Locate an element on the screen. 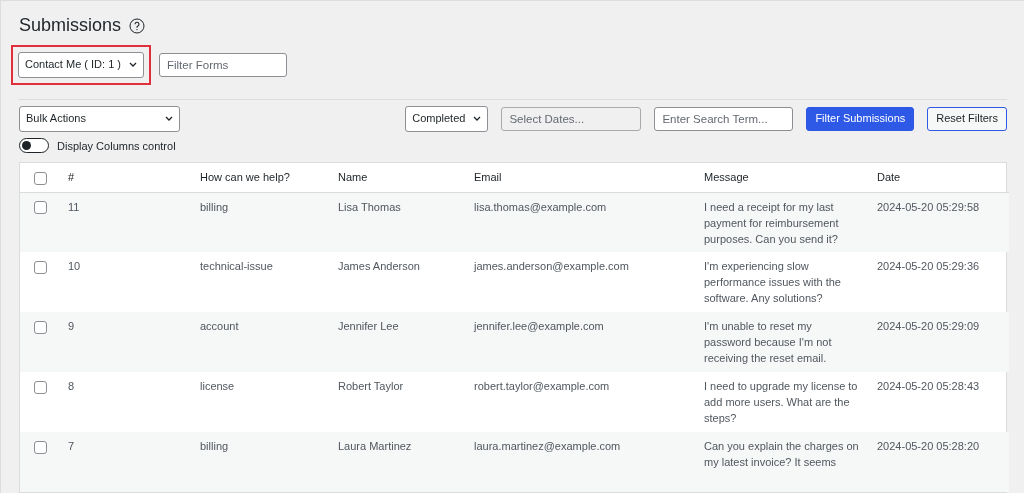  table-cell: 8 is located at coordinates (71, 386).